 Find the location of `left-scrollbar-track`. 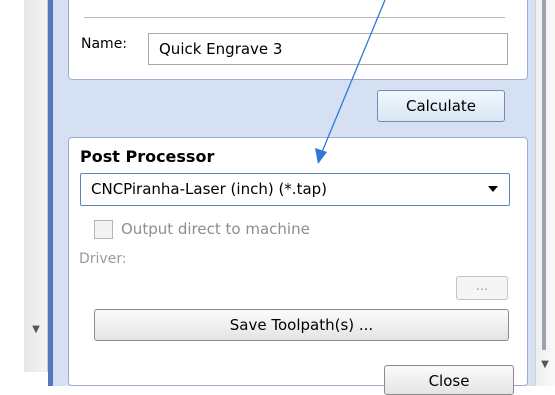

left-scrollbar-track is located at coordinates (36, 186).